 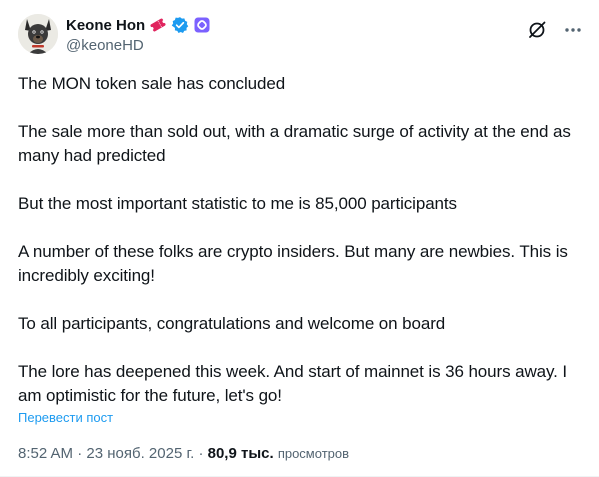 What do you see at coordinates (241, 453) in the screenshot?
I see `views-count: 80,9 тыс.` at bounding box center [241, 453].